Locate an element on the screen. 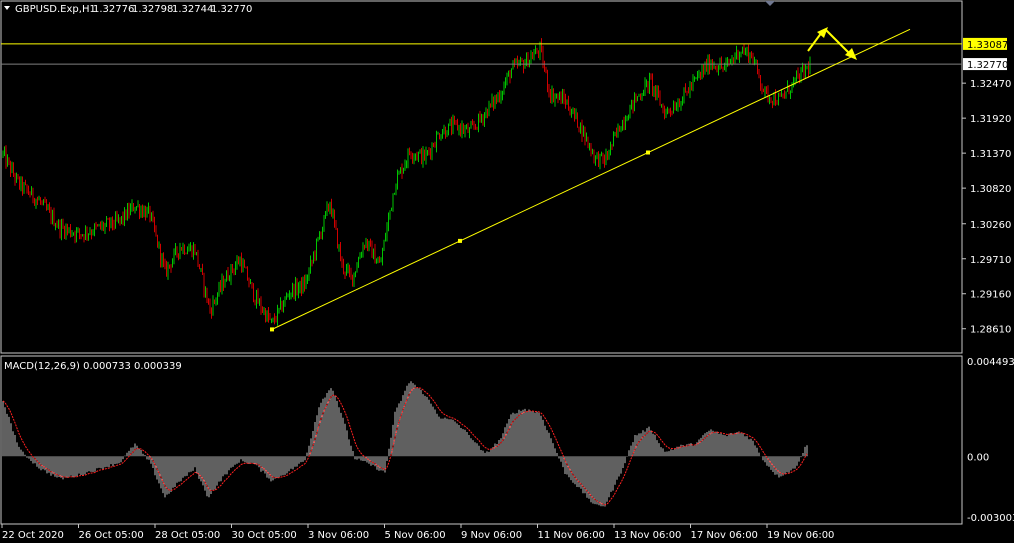  price-label: 1.30260 is located at coordinates (990, 225).